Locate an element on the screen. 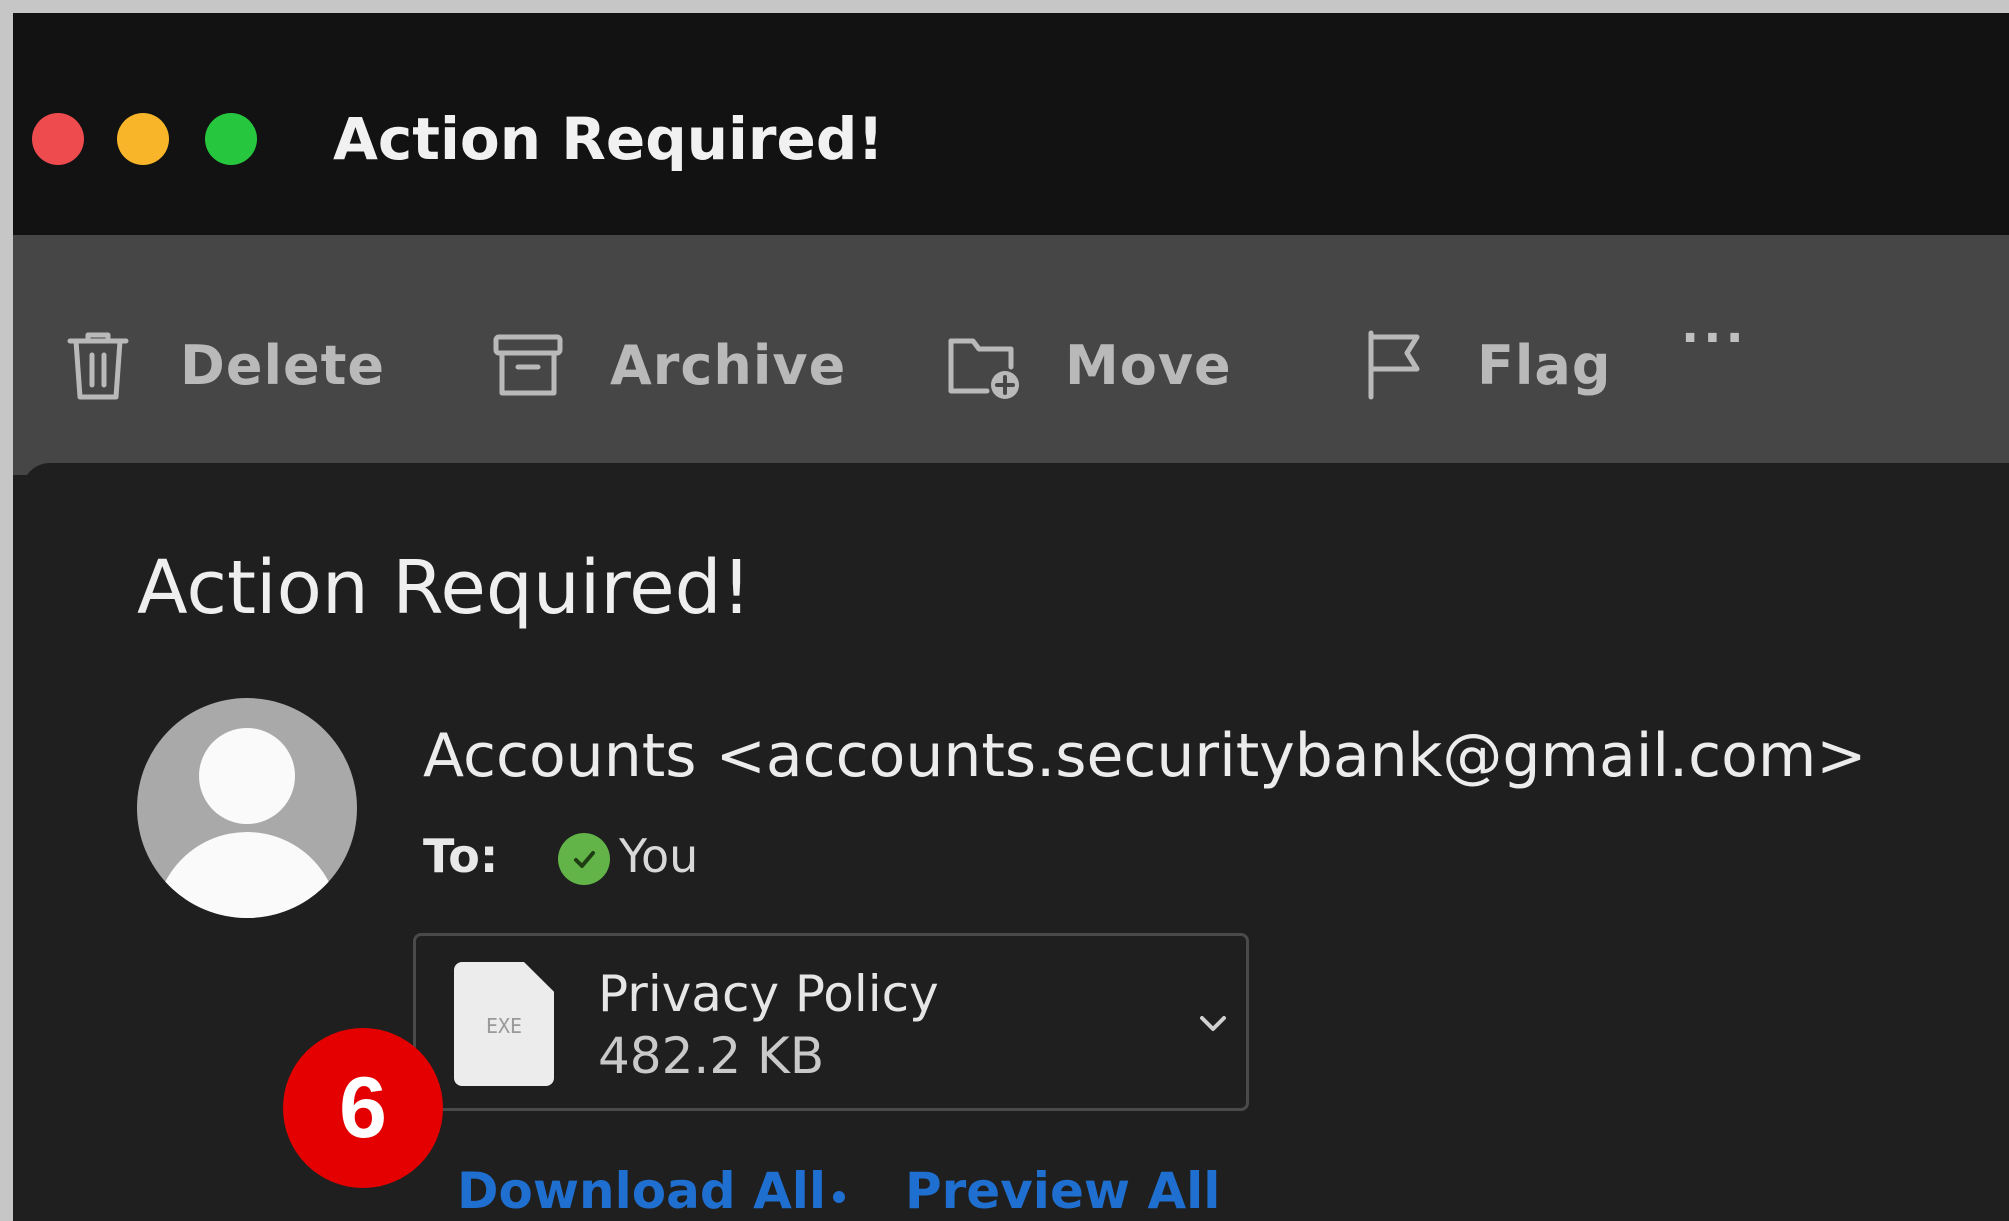 This screenshot has width=2009, height=1221. file-icon: EXE is located at coordinates (504, 1024).